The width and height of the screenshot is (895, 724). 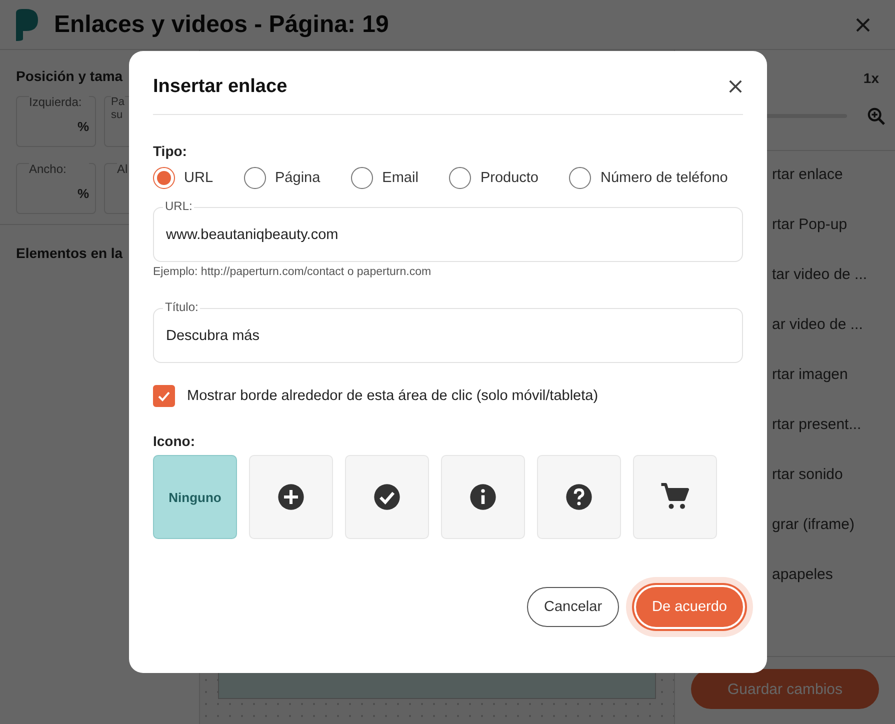 I want to click on section-title: Elementos en la, so click(x=70, y=253).